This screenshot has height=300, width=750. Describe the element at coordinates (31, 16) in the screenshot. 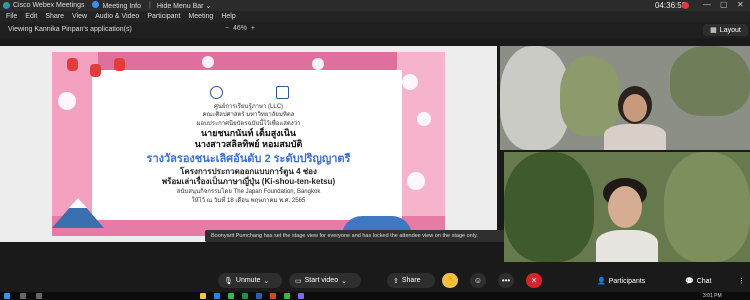

I see `menu-edit: Edit` at that location.